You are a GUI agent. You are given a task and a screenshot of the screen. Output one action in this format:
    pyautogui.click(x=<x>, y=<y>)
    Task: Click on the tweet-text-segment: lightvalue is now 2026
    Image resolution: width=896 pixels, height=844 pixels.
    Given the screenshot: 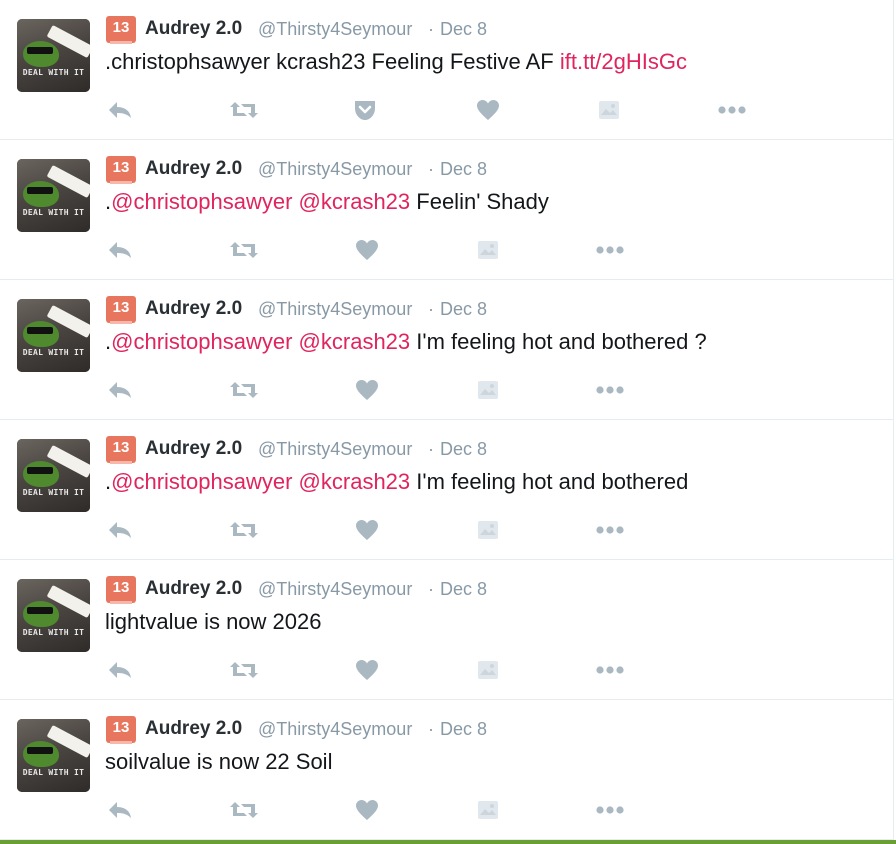 What is the action you would take?
    pyautogui.click(x=213, y=621)
    